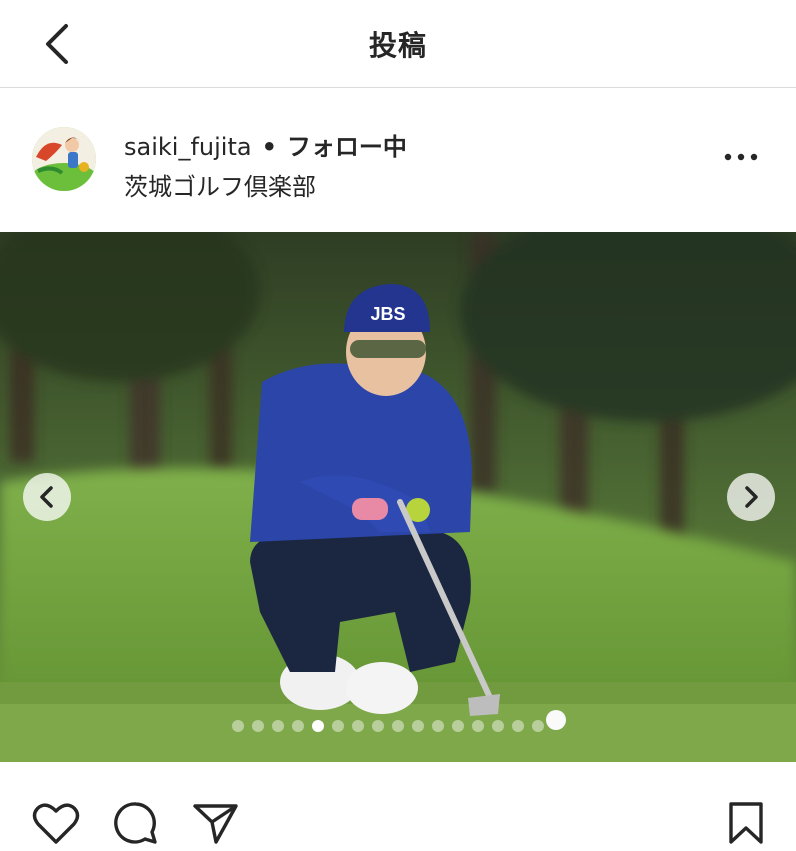 This screenshot has width=796, height=851. Describe the element at coordinates (398, 806) in the screenshot. I see `action-bar` at that location.